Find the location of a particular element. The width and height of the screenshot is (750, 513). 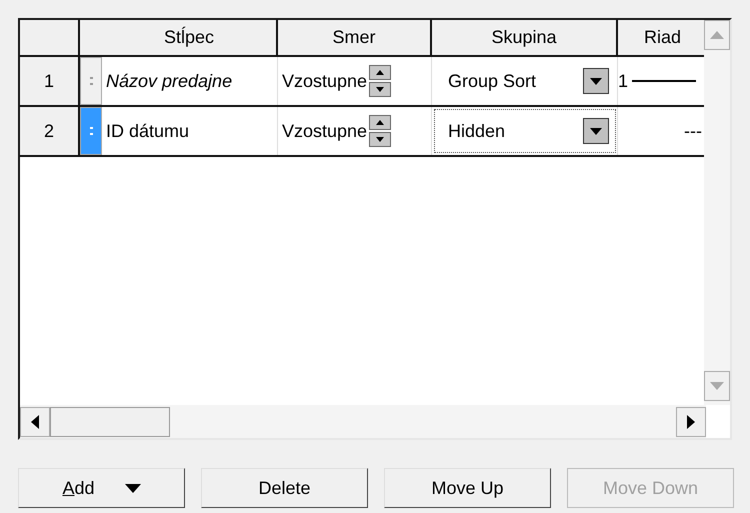

action-button: Add is located at coordinates (101, 488).